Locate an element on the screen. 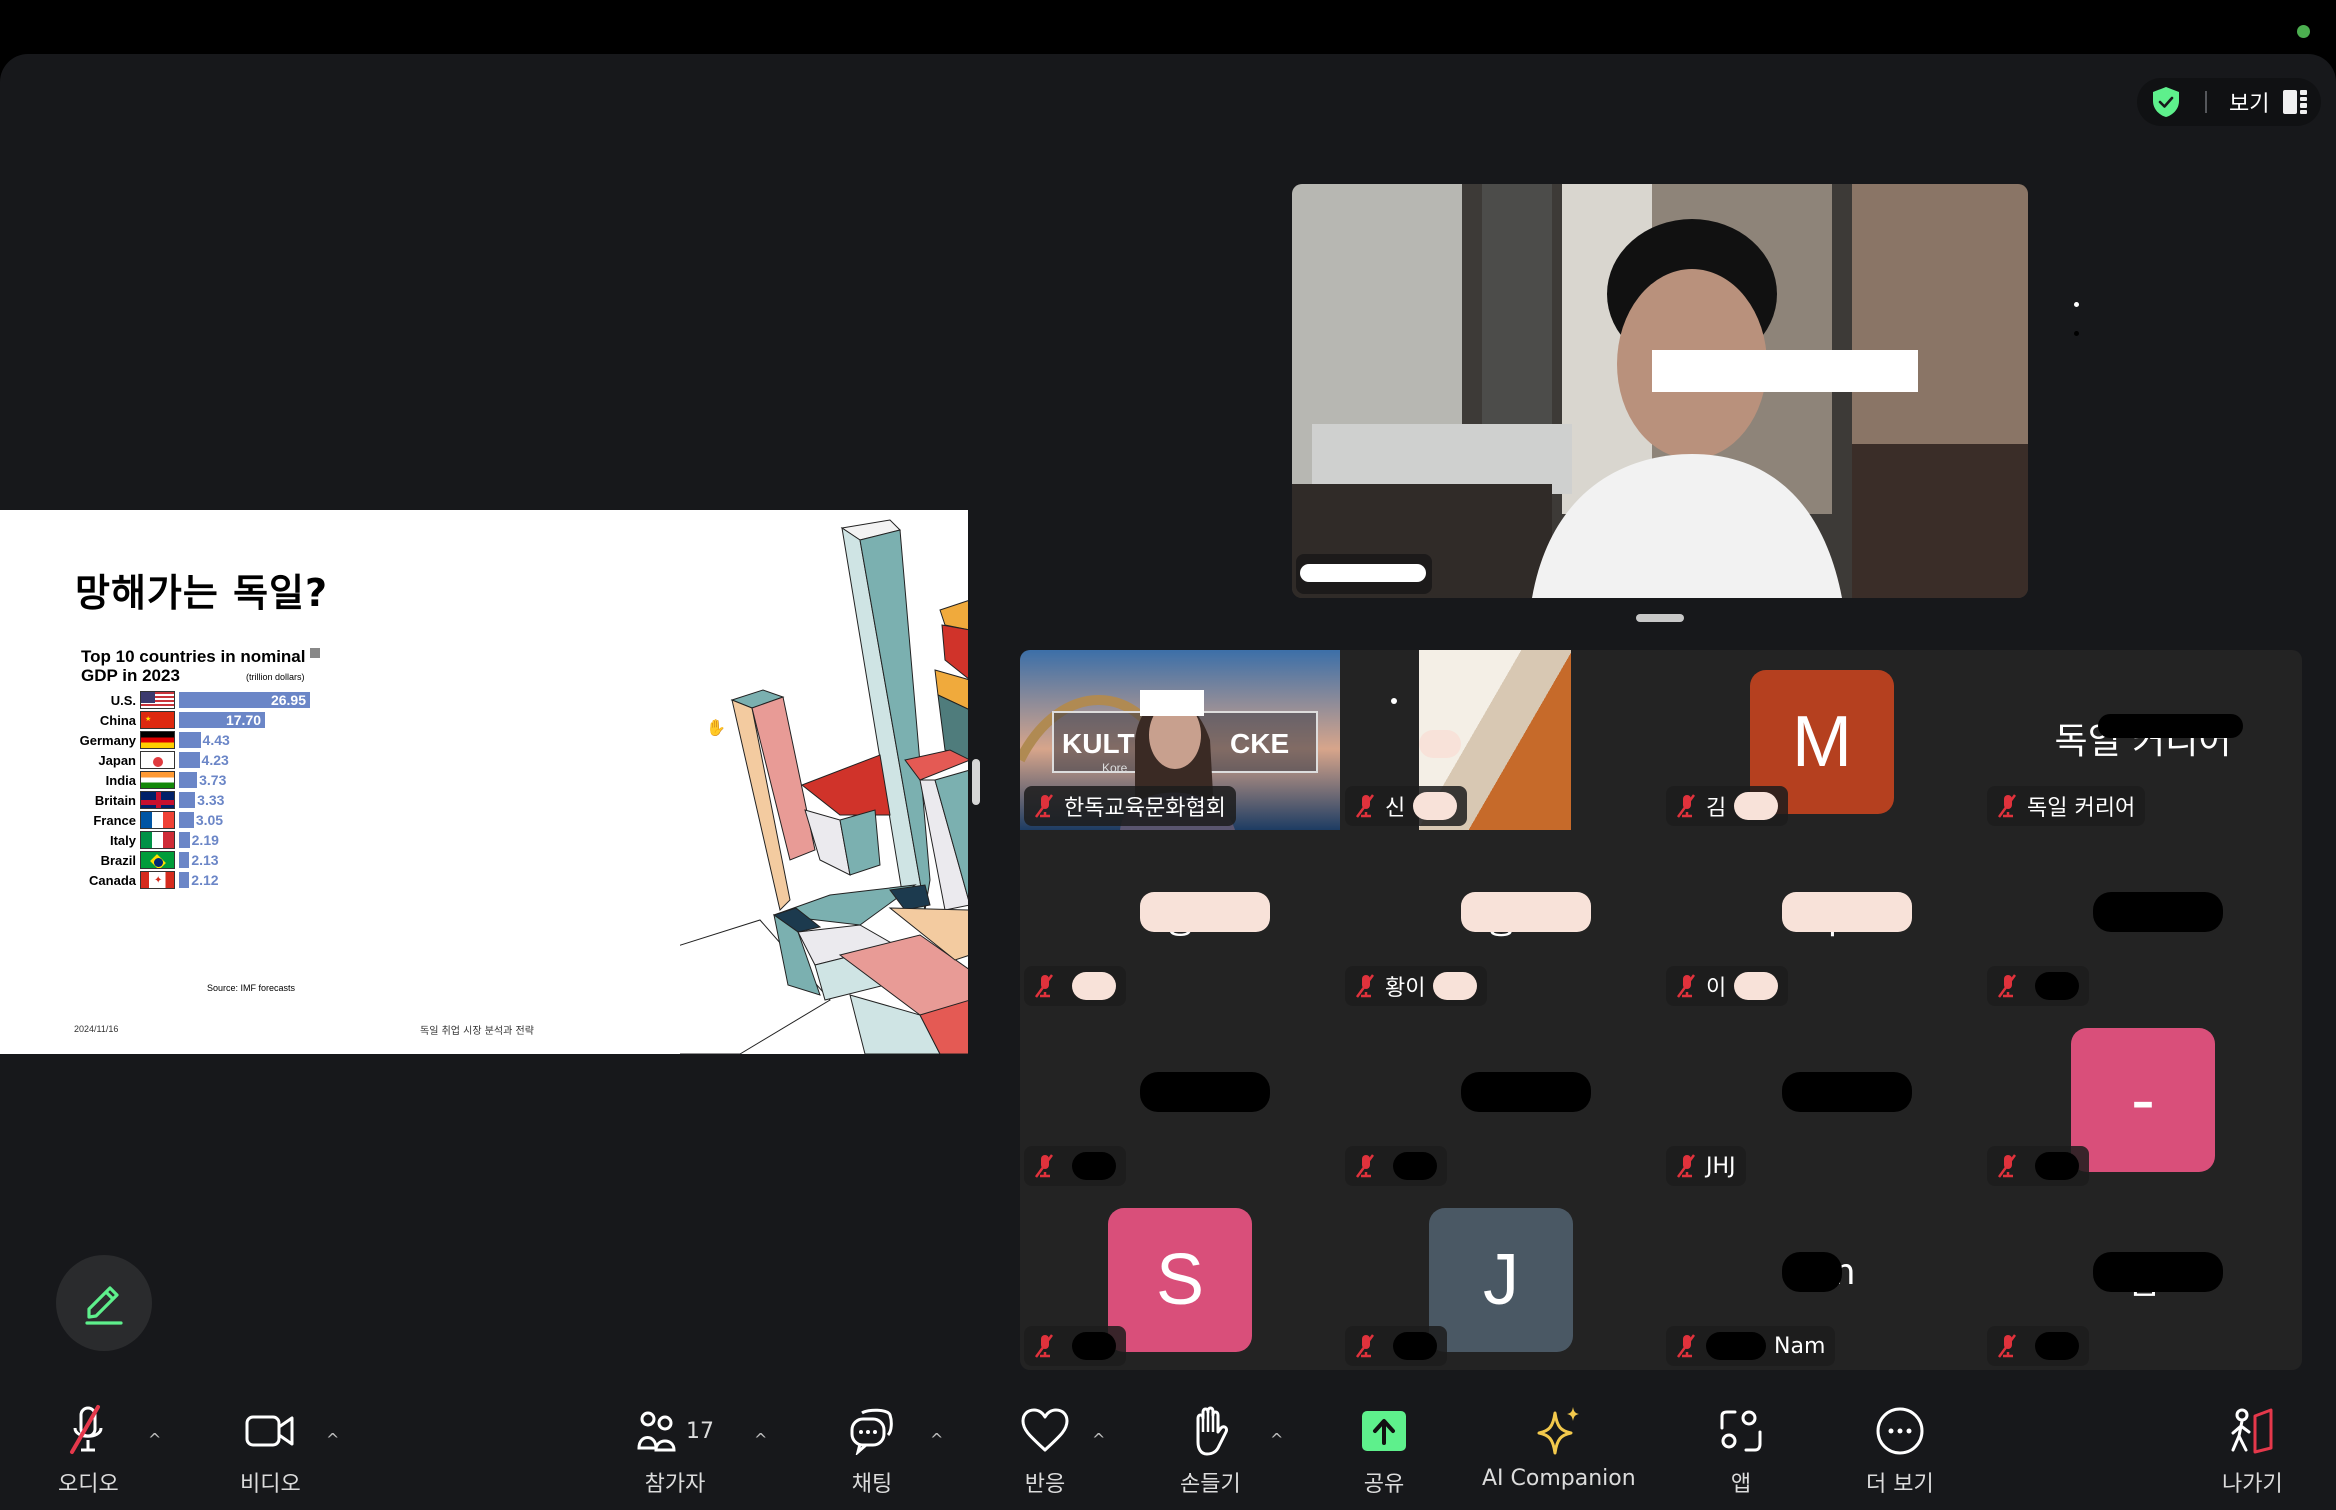  video-options-caret: ^ is located at coordinates (332, 1439).